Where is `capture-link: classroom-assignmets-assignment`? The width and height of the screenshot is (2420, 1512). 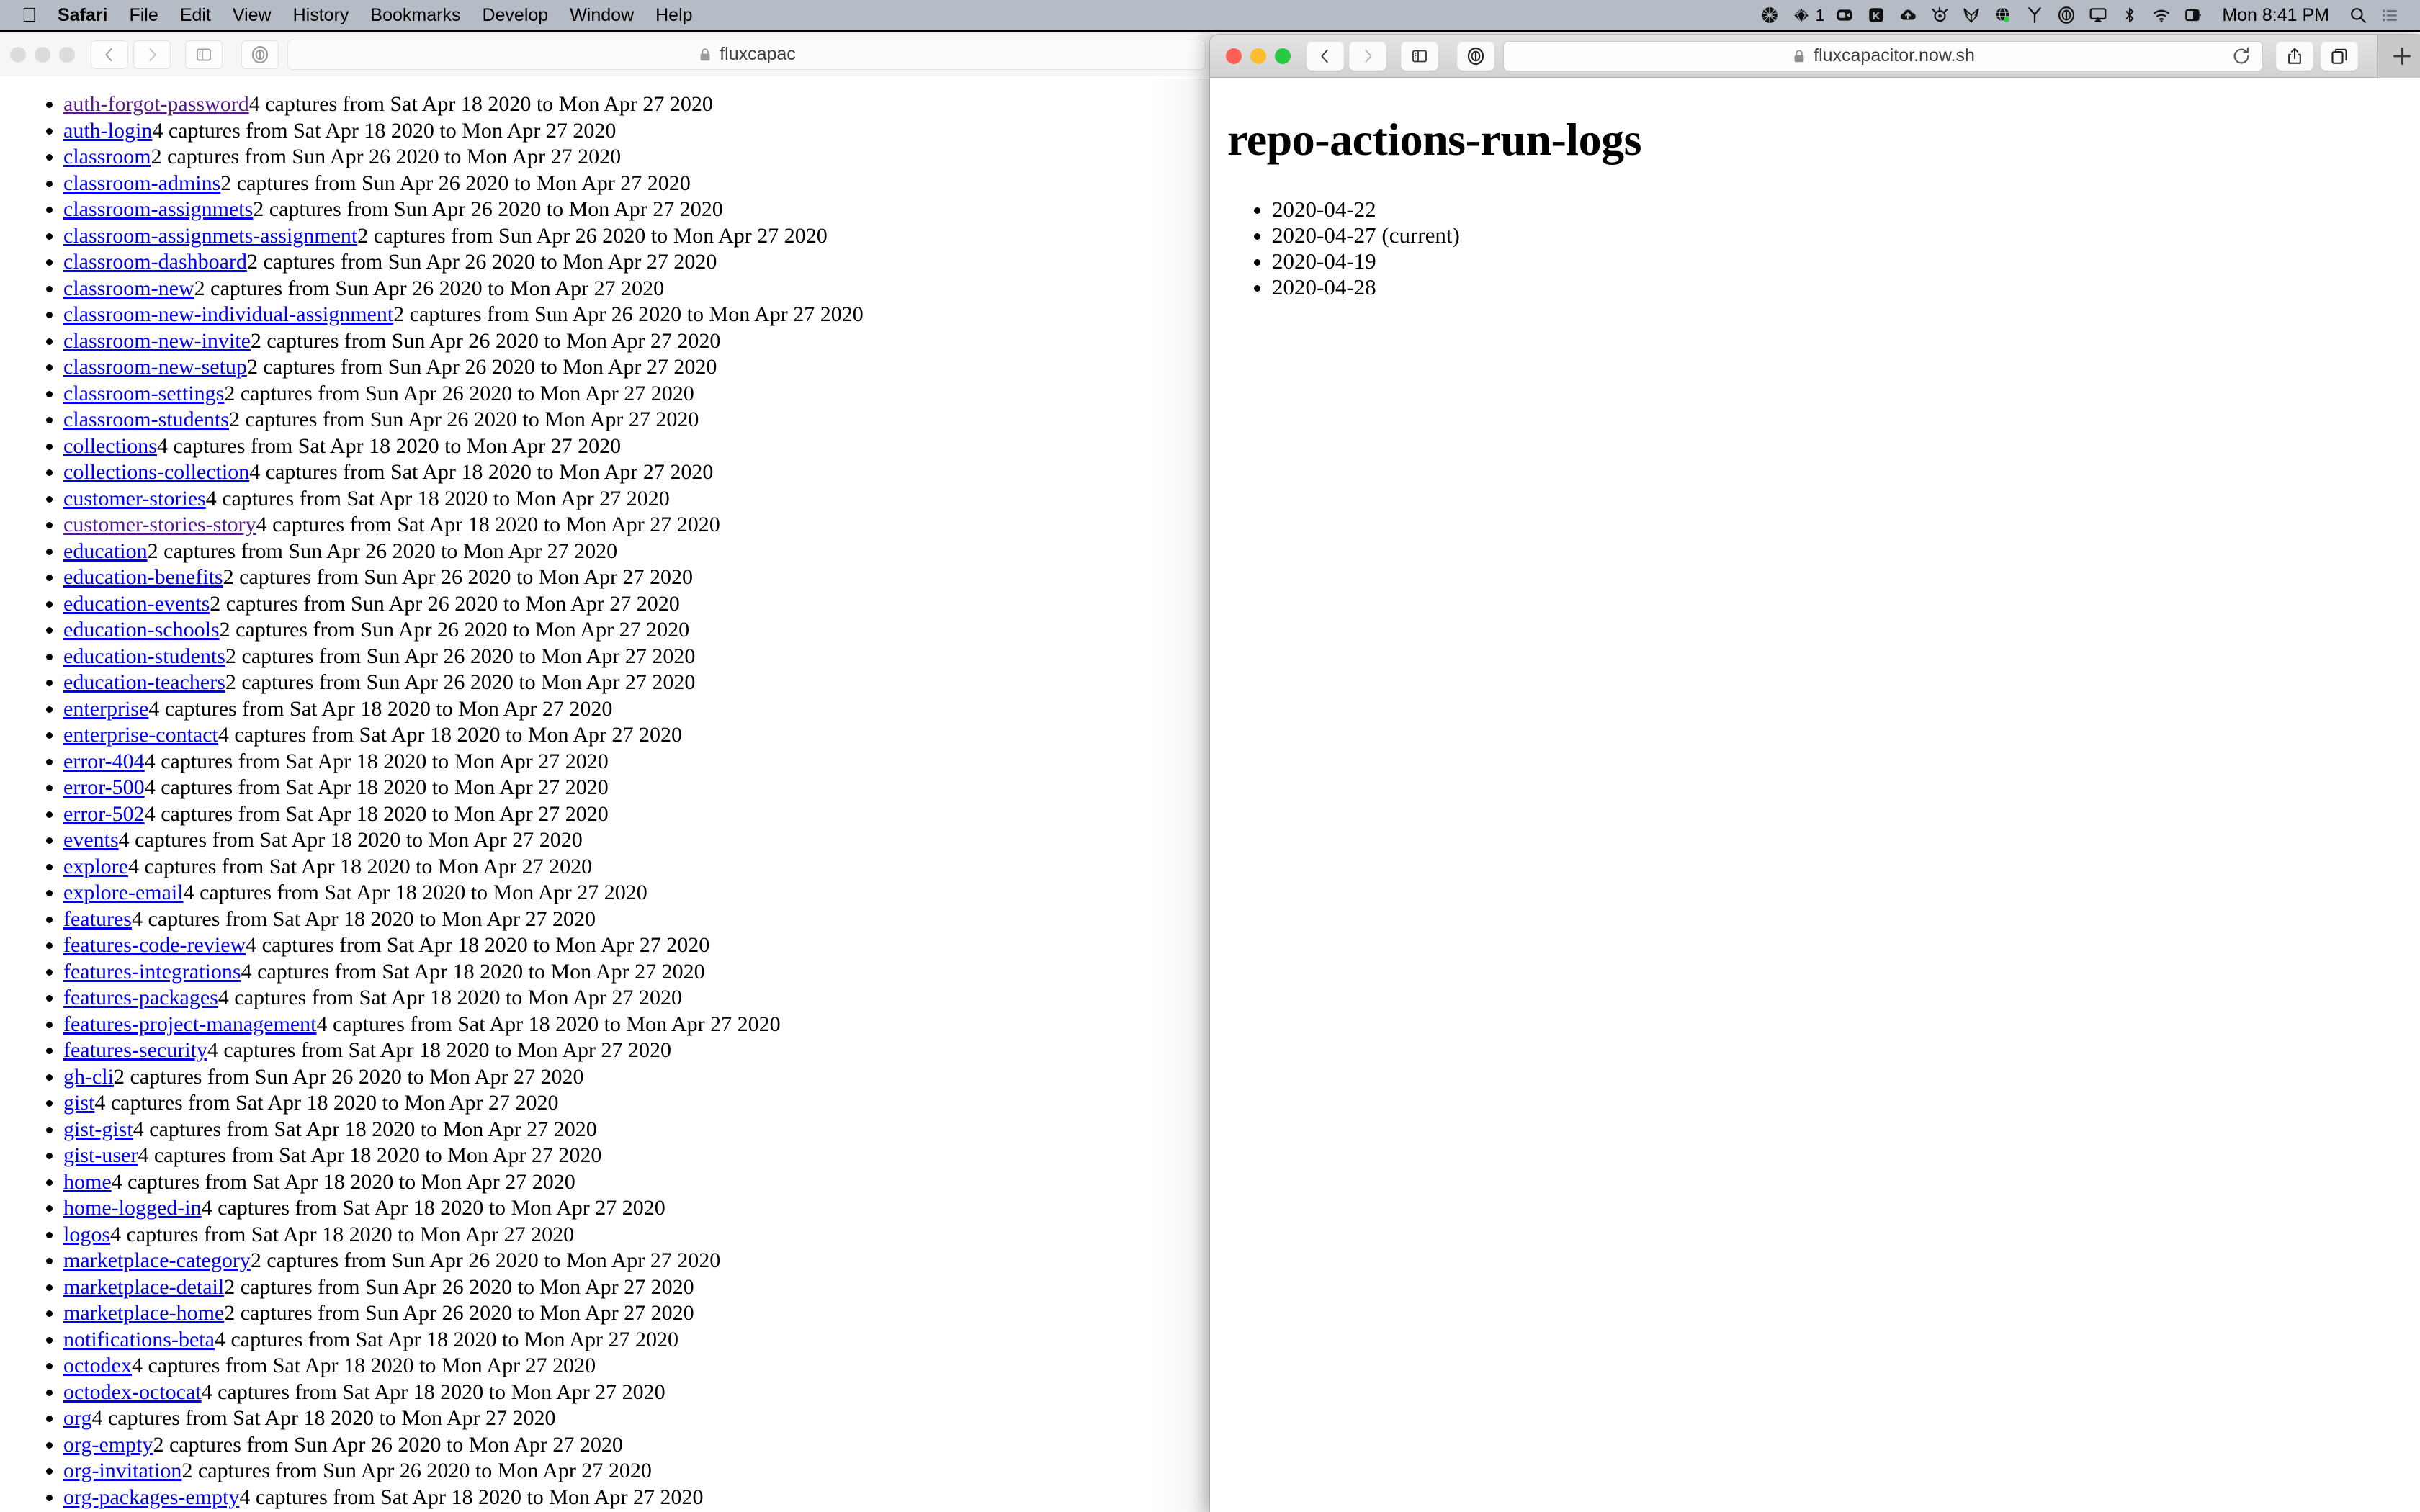
capture-link: classroom-assignmets-assignment is located at coordinates (210, 236).